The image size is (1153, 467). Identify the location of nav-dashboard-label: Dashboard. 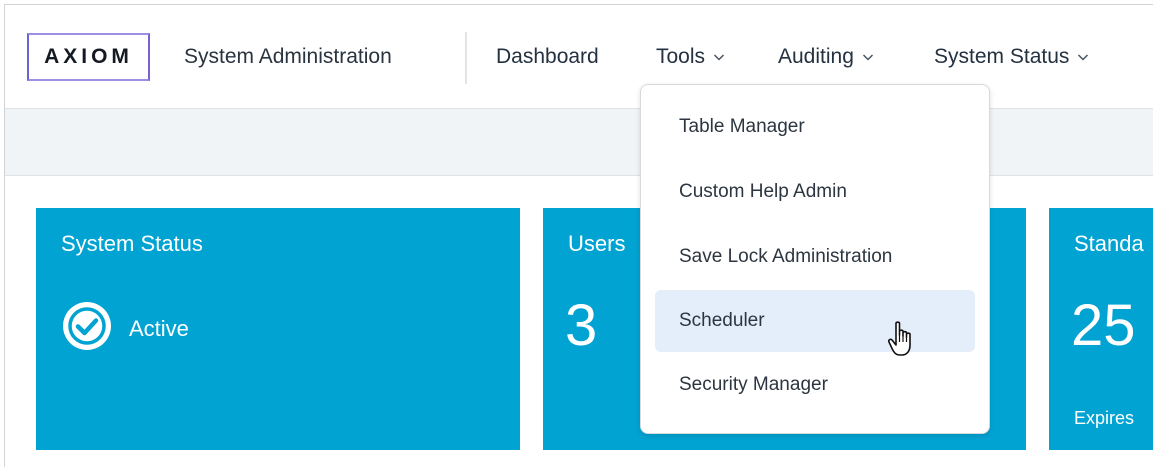
(547, 56).